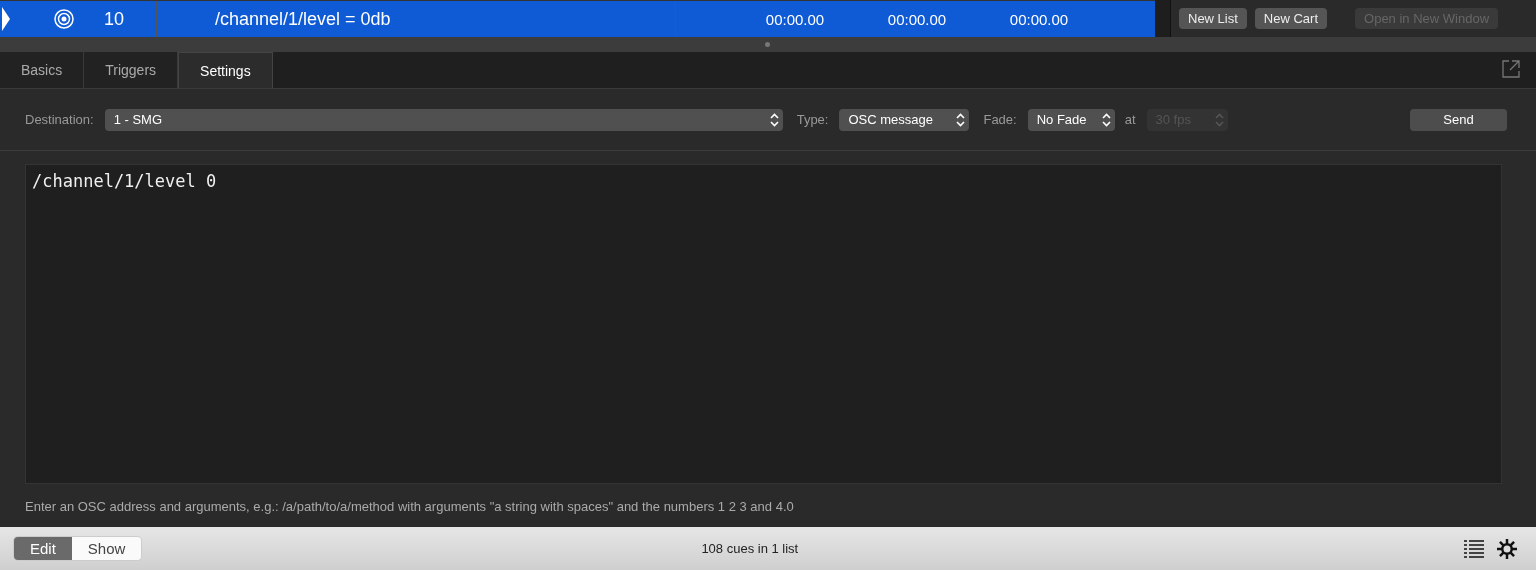 The width and height of the screenshot is (1536, 570). I want to click on hint-text: Enter an OSC address and arguments, e.g.: /a/path/to/a/method with arguments "a string with spaces" and the numbers 1 2 3 and 4.0, so click(410, 506).